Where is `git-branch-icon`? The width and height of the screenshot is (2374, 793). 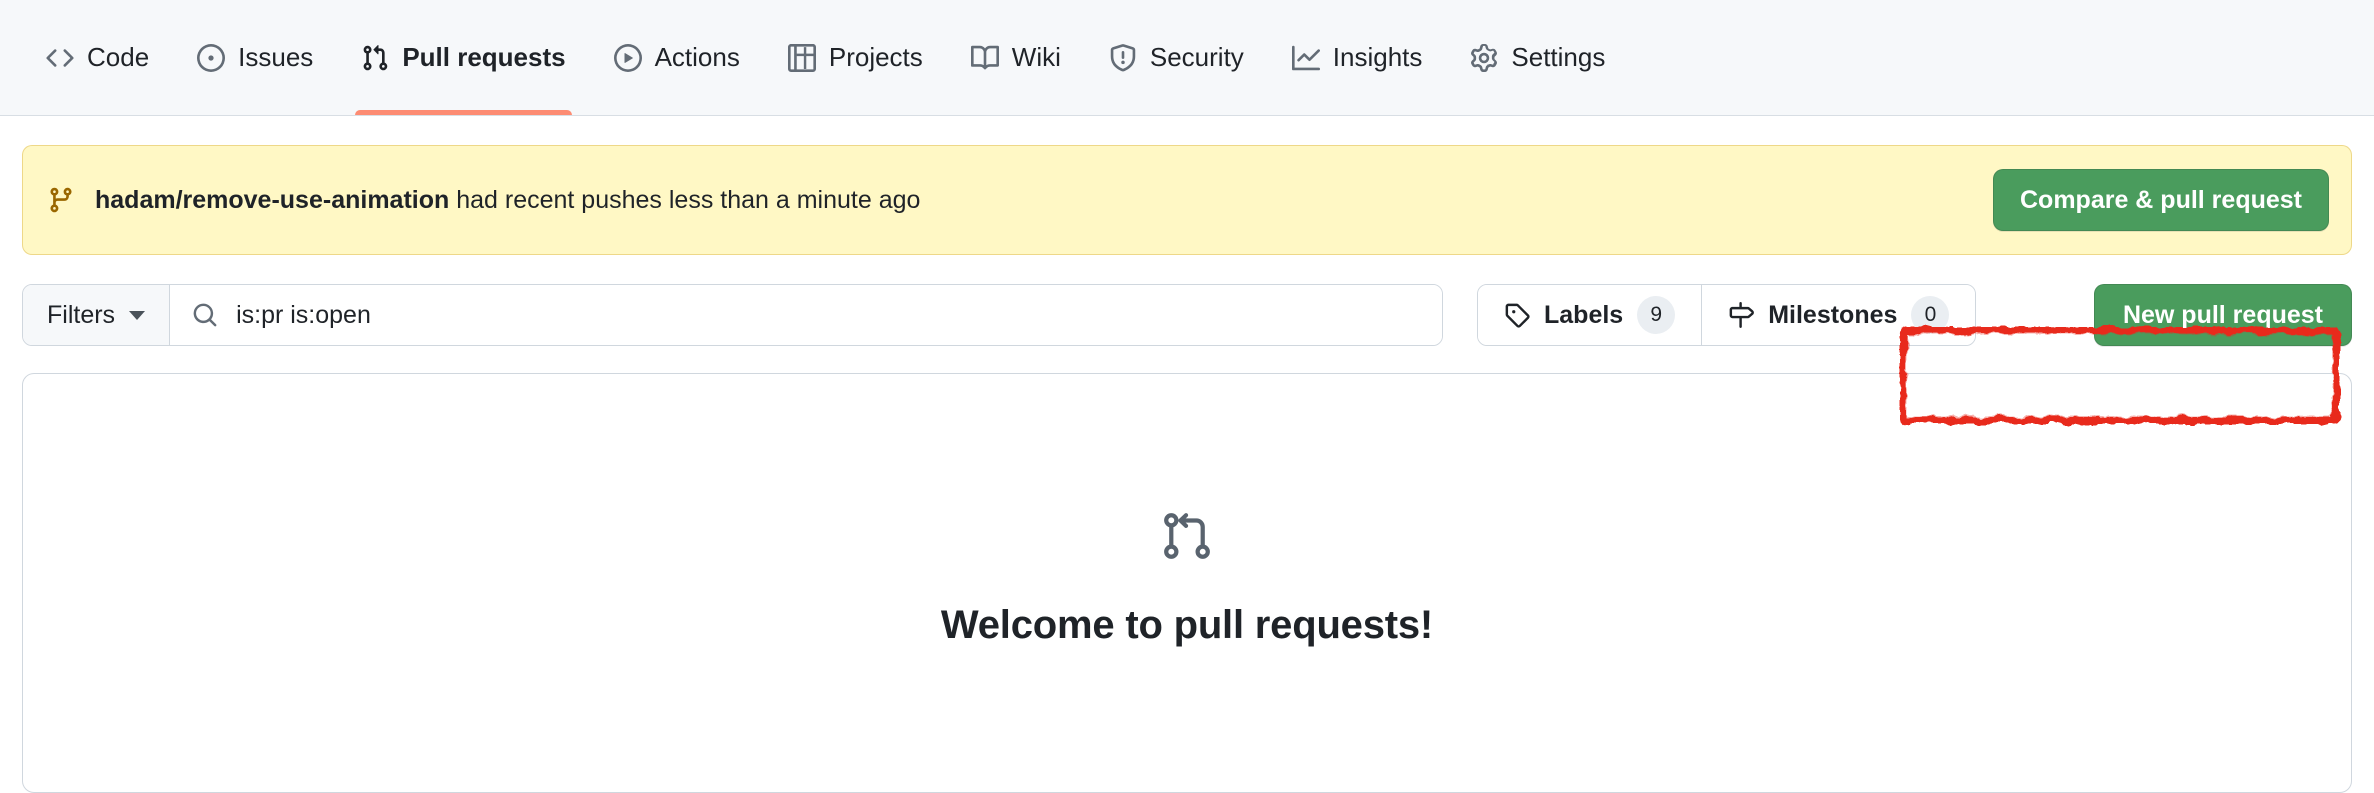 git-branch-icon is located at coordinates (61, 200).